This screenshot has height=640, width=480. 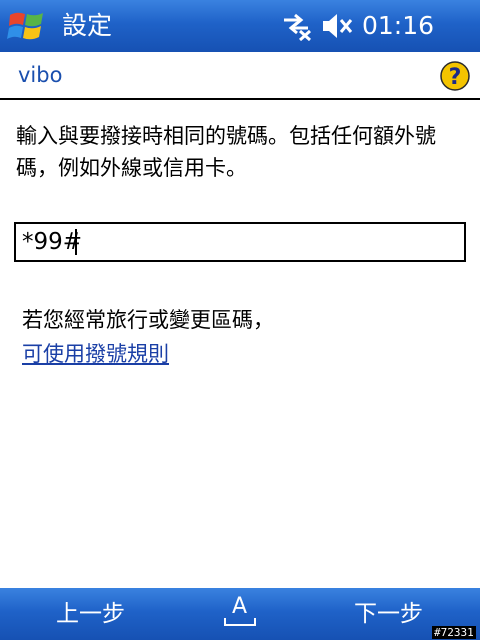 What do you see at coordinates (76, 242) in the screenshot?
I see `text-caret` at bounding box center [76, 242].